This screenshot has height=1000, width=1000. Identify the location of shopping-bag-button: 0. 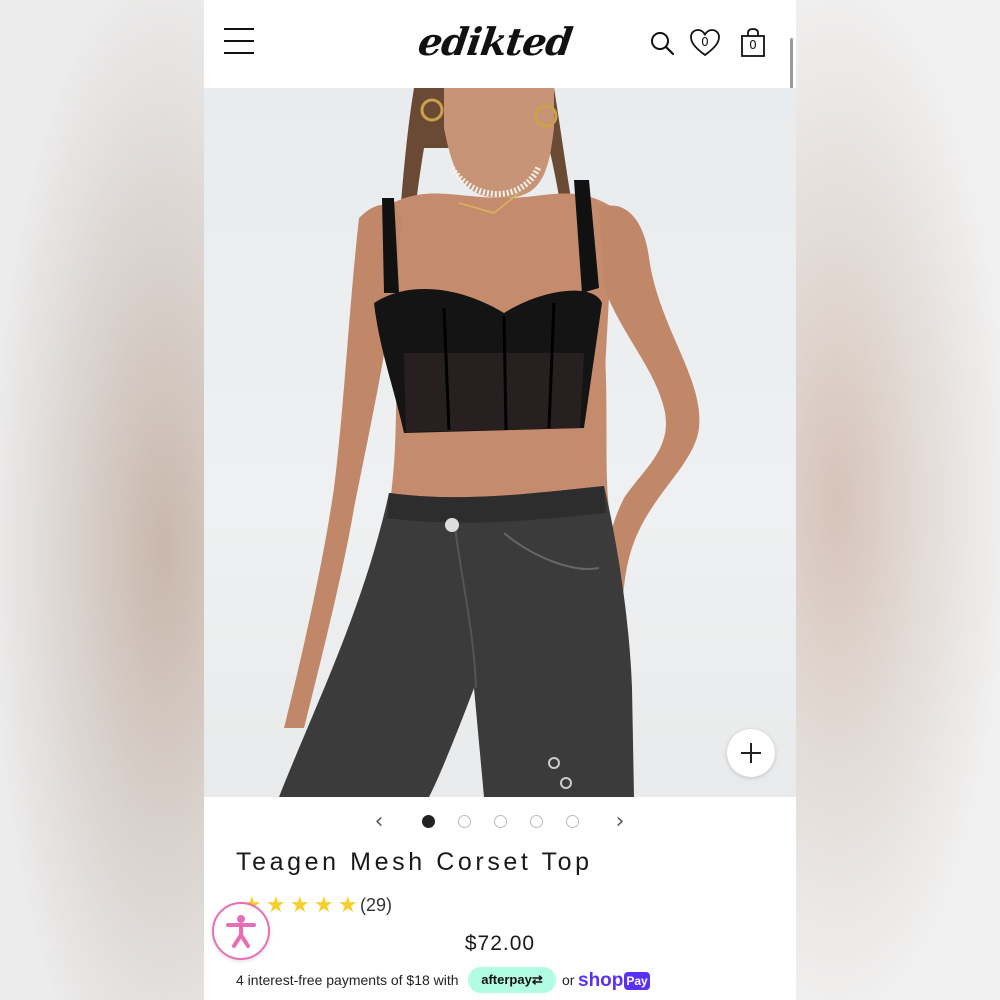
(753, 43).